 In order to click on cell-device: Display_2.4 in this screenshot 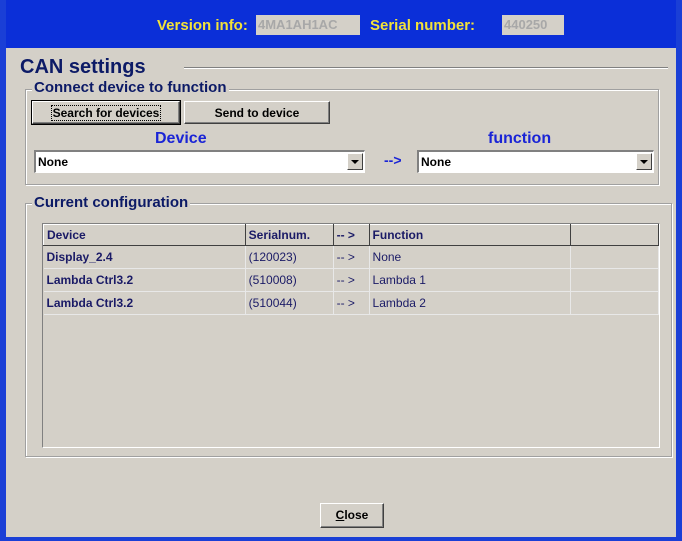, I will do `click(144, 257)`.